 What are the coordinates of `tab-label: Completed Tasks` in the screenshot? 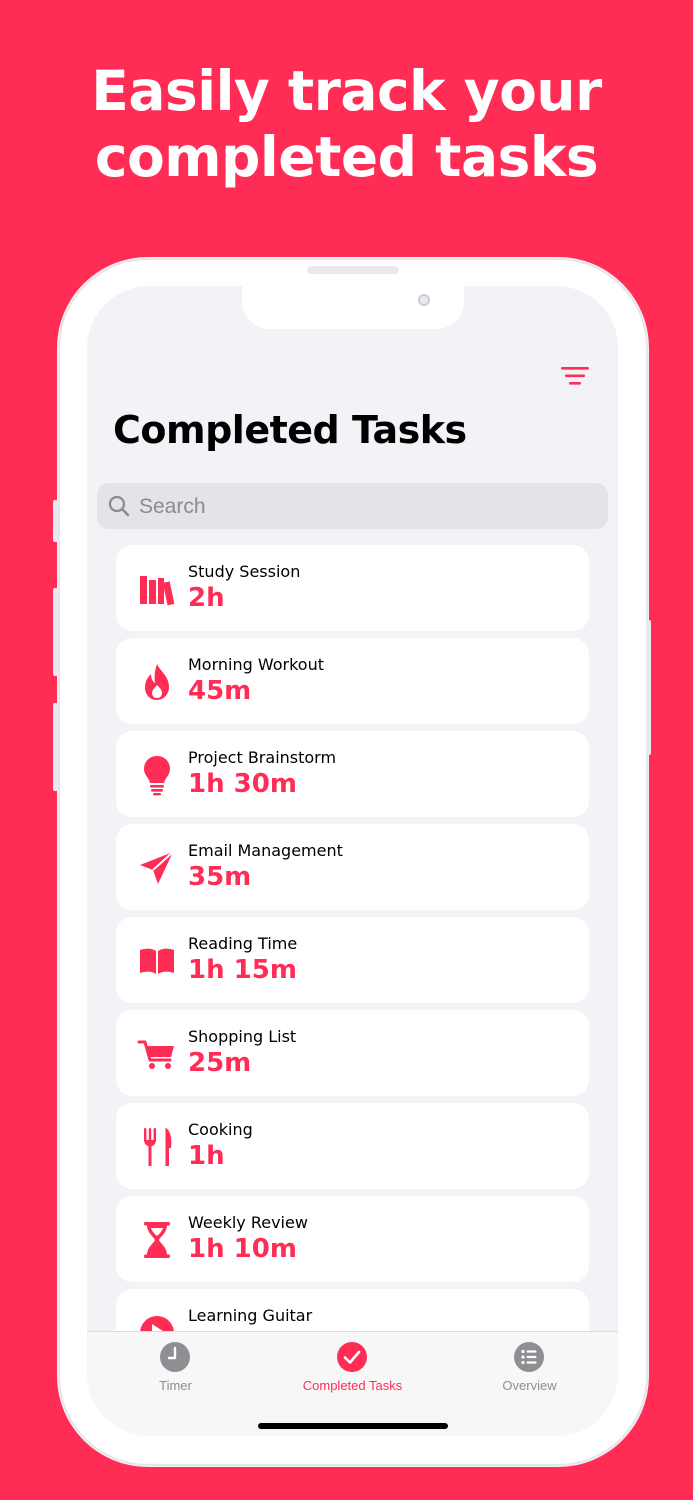 It's located at (352, 1385).